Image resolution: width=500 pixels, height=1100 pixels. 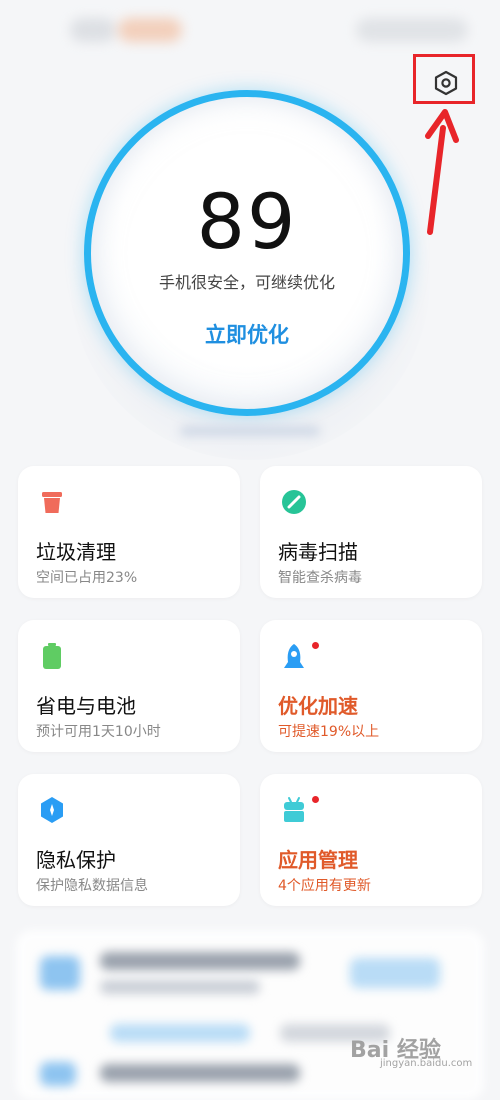 I want to click on bottom-icon2-blurred, so click(x=58, y=1074).